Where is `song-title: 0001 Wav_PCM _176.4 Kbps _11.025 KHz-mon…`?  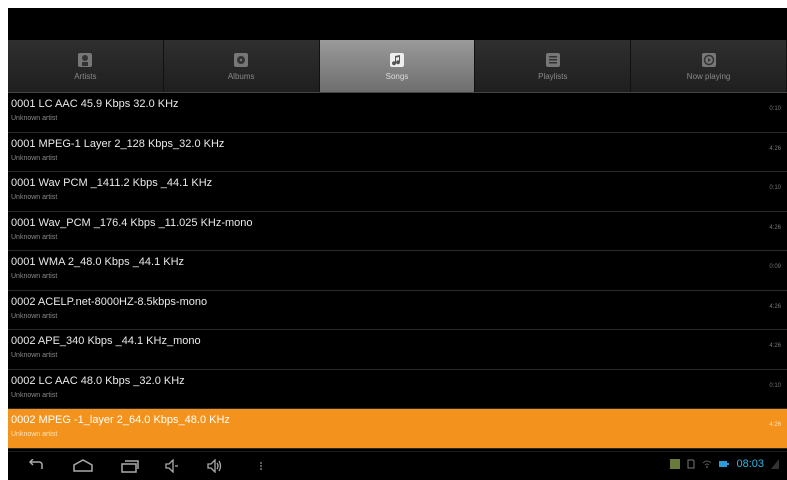
song-title: 0001 Wav_PCM _176.4 Kbps _11.025 KHz-mon… is located at coordinates (132, 222).